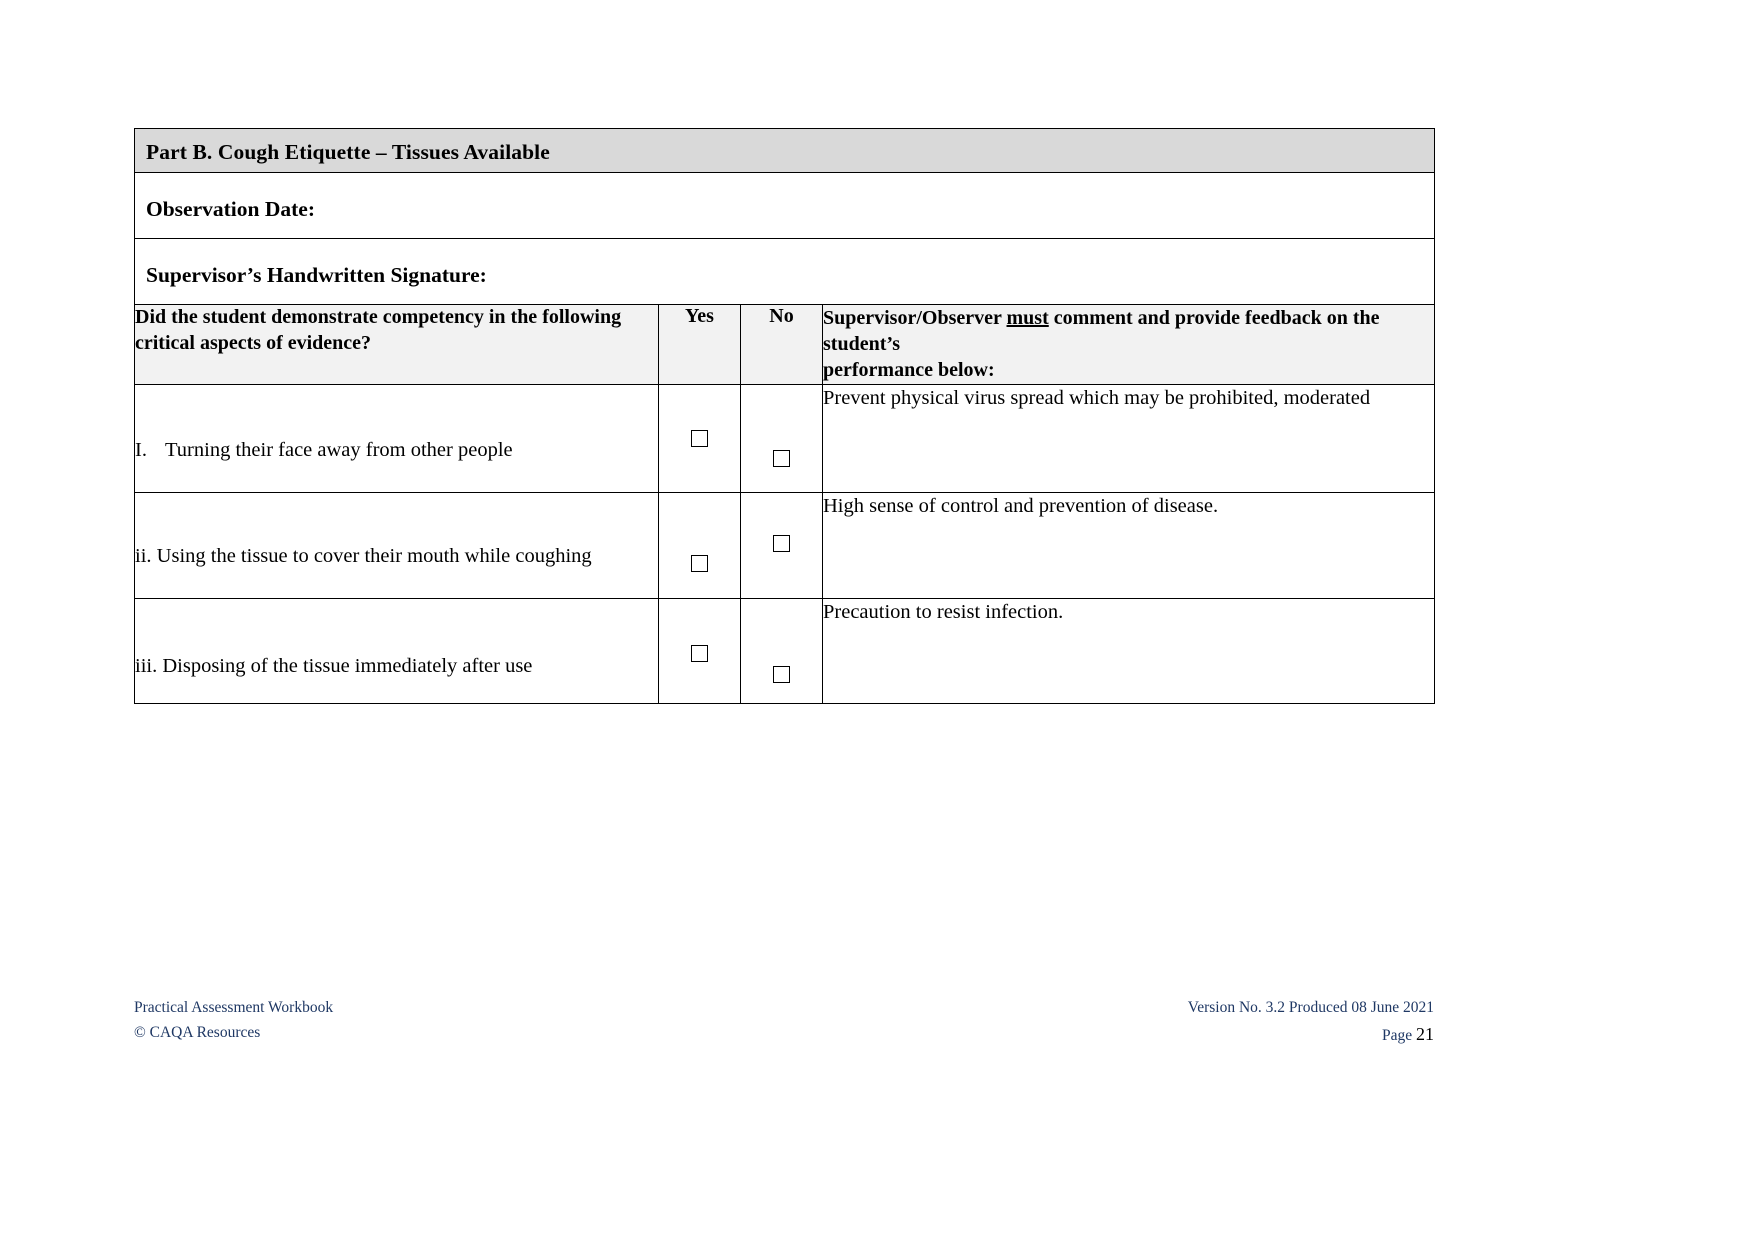  I want to click on signature-label: Supervisor’s Handwritten Signature:, so click(316, 275).